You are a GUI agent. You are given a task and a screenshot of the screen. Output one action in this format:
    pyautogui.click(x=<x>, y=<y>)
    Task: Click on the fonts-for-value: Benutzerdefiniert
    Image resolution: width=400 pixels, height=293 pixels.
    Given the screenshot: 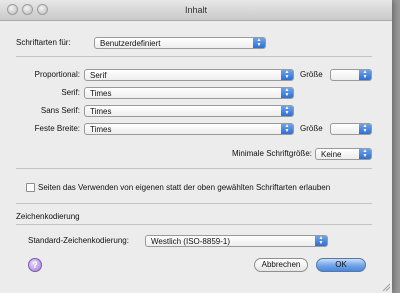 What is the action you would take?
    pyautogui.click(x=130, y=43)
    